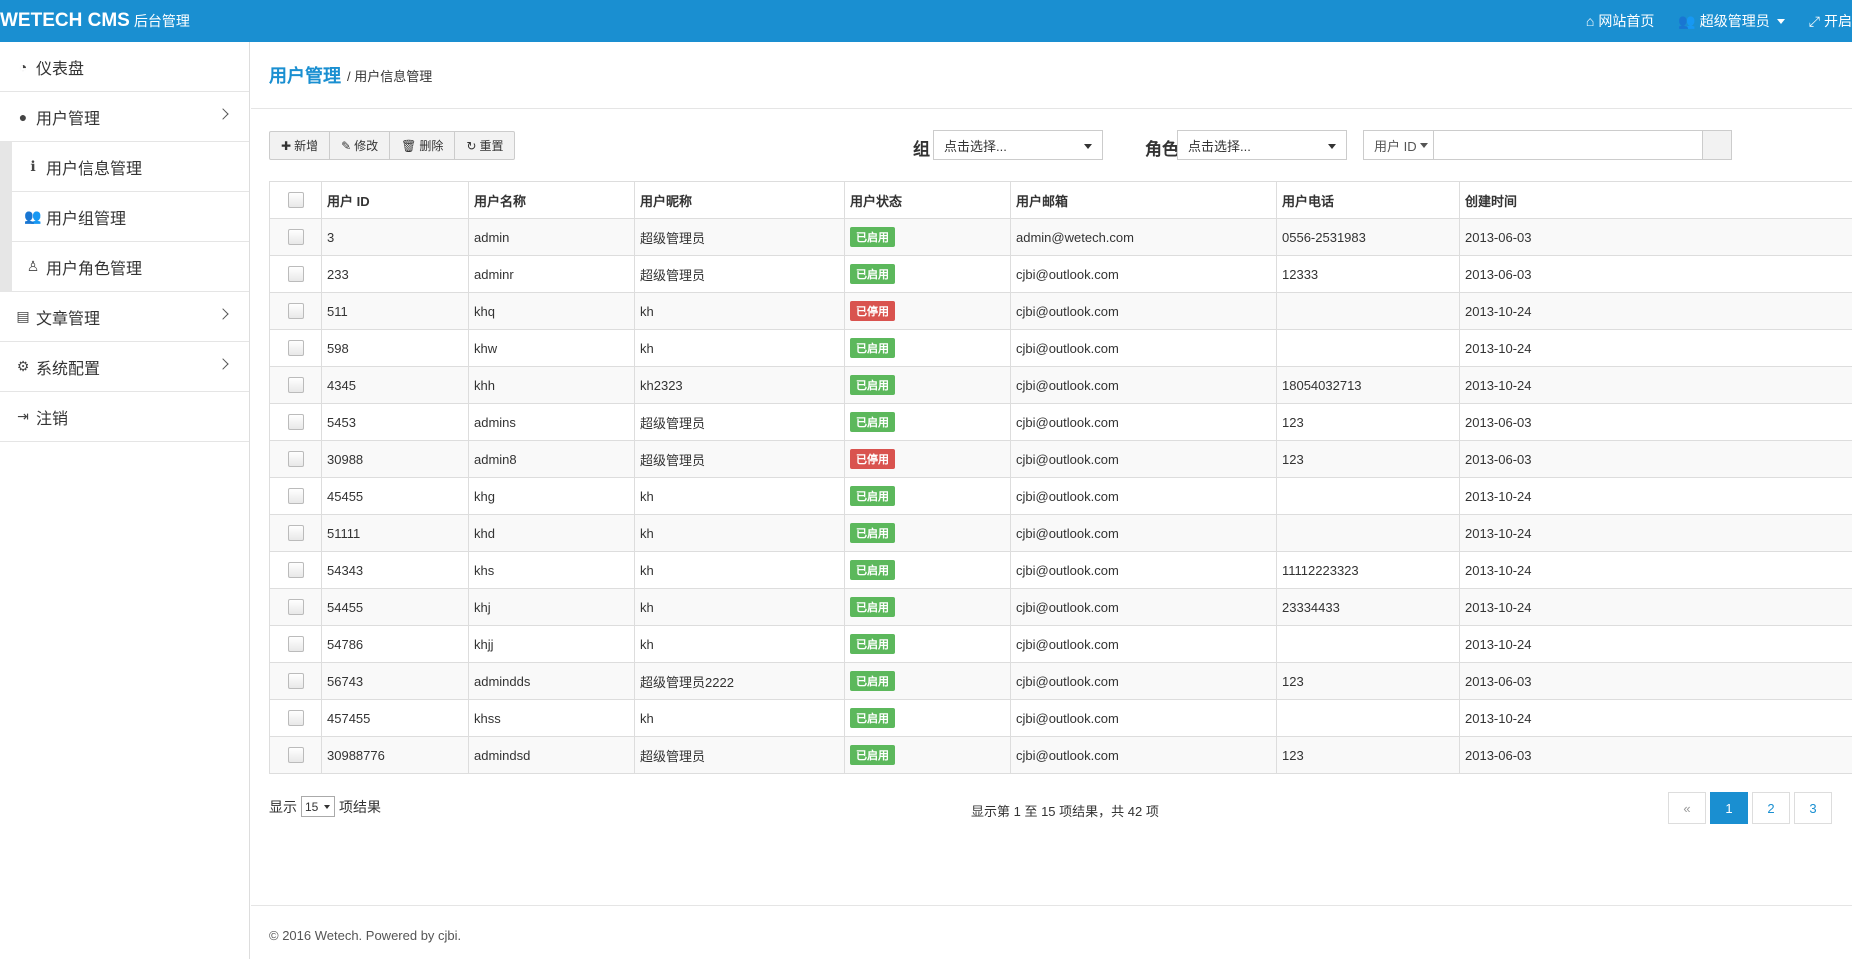  Describe the element at coordinates (1655, 200) in the screenshot. I see `column-header: 创建时间` at that location.